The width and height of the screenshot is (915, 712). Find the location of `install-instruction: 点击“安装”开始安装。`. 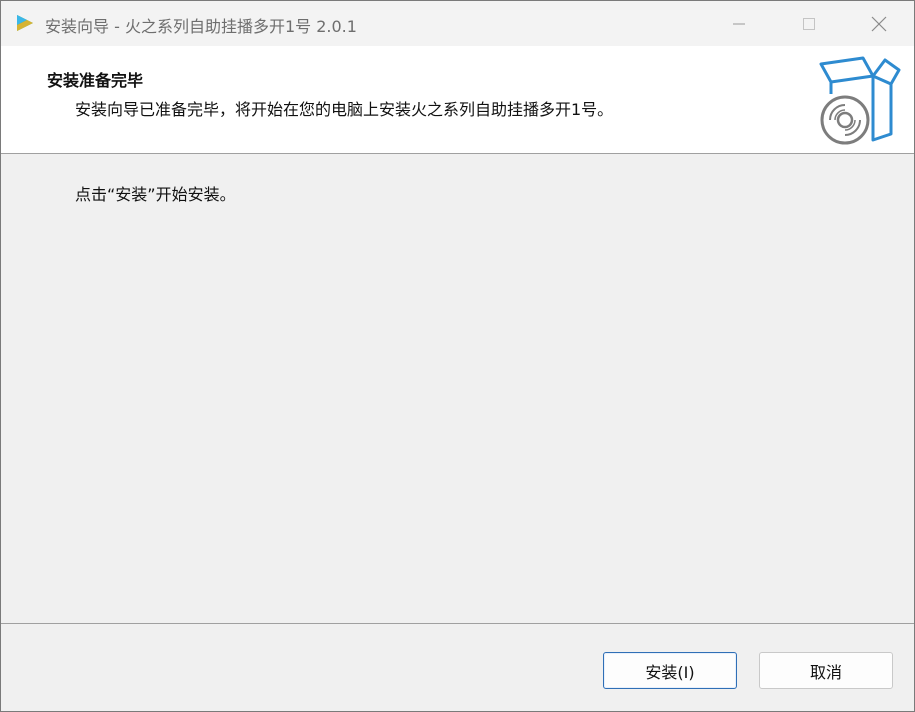

install-instruction: 点击“安装”开始安装。 is located at coordinates (155, 194).